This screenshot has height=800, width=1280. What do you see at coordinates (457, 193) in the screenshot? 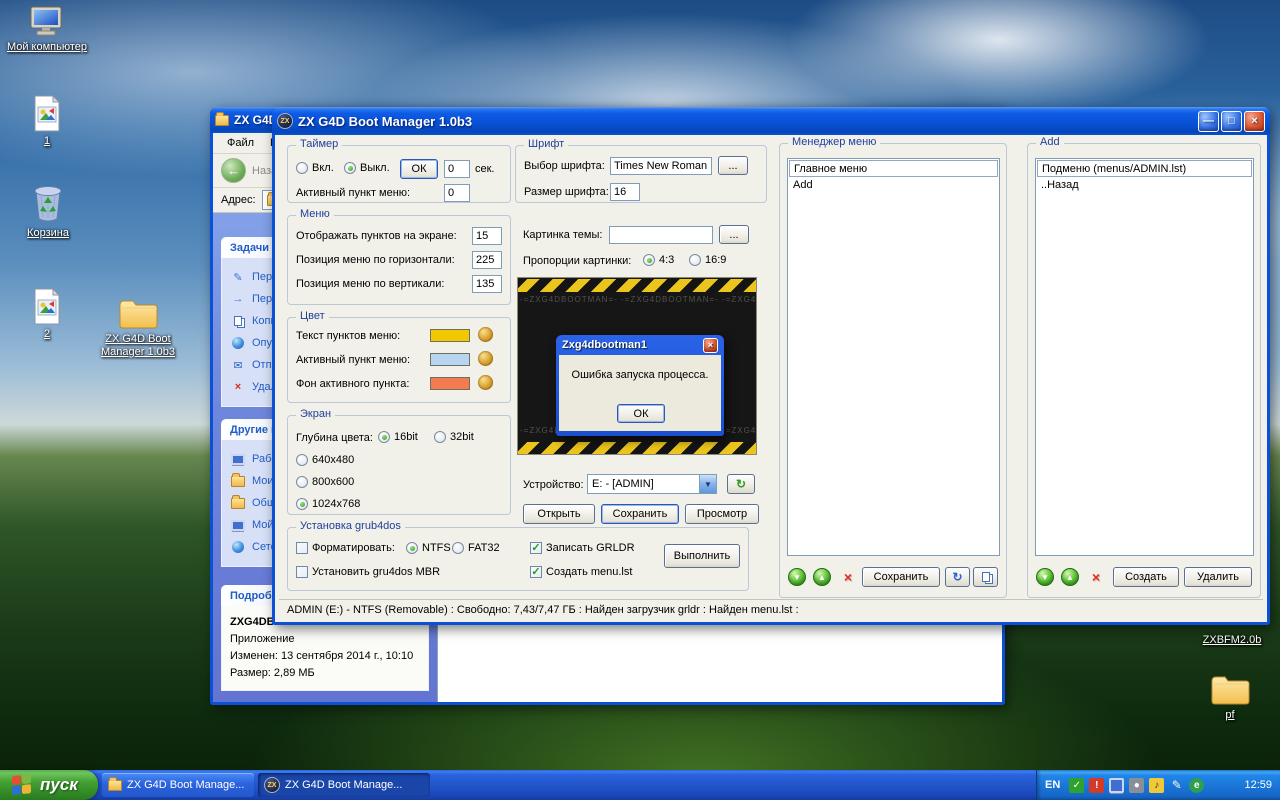
I see `active-item-input: 0` at bounding box center [457, 193].